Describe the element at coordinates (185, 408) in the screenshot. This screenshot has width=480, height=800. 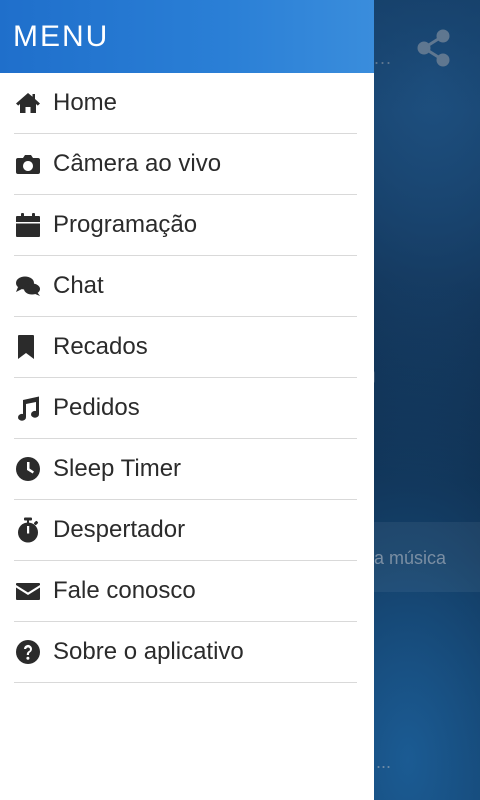
I see `menu-item-requests: Pedidos` at that location.